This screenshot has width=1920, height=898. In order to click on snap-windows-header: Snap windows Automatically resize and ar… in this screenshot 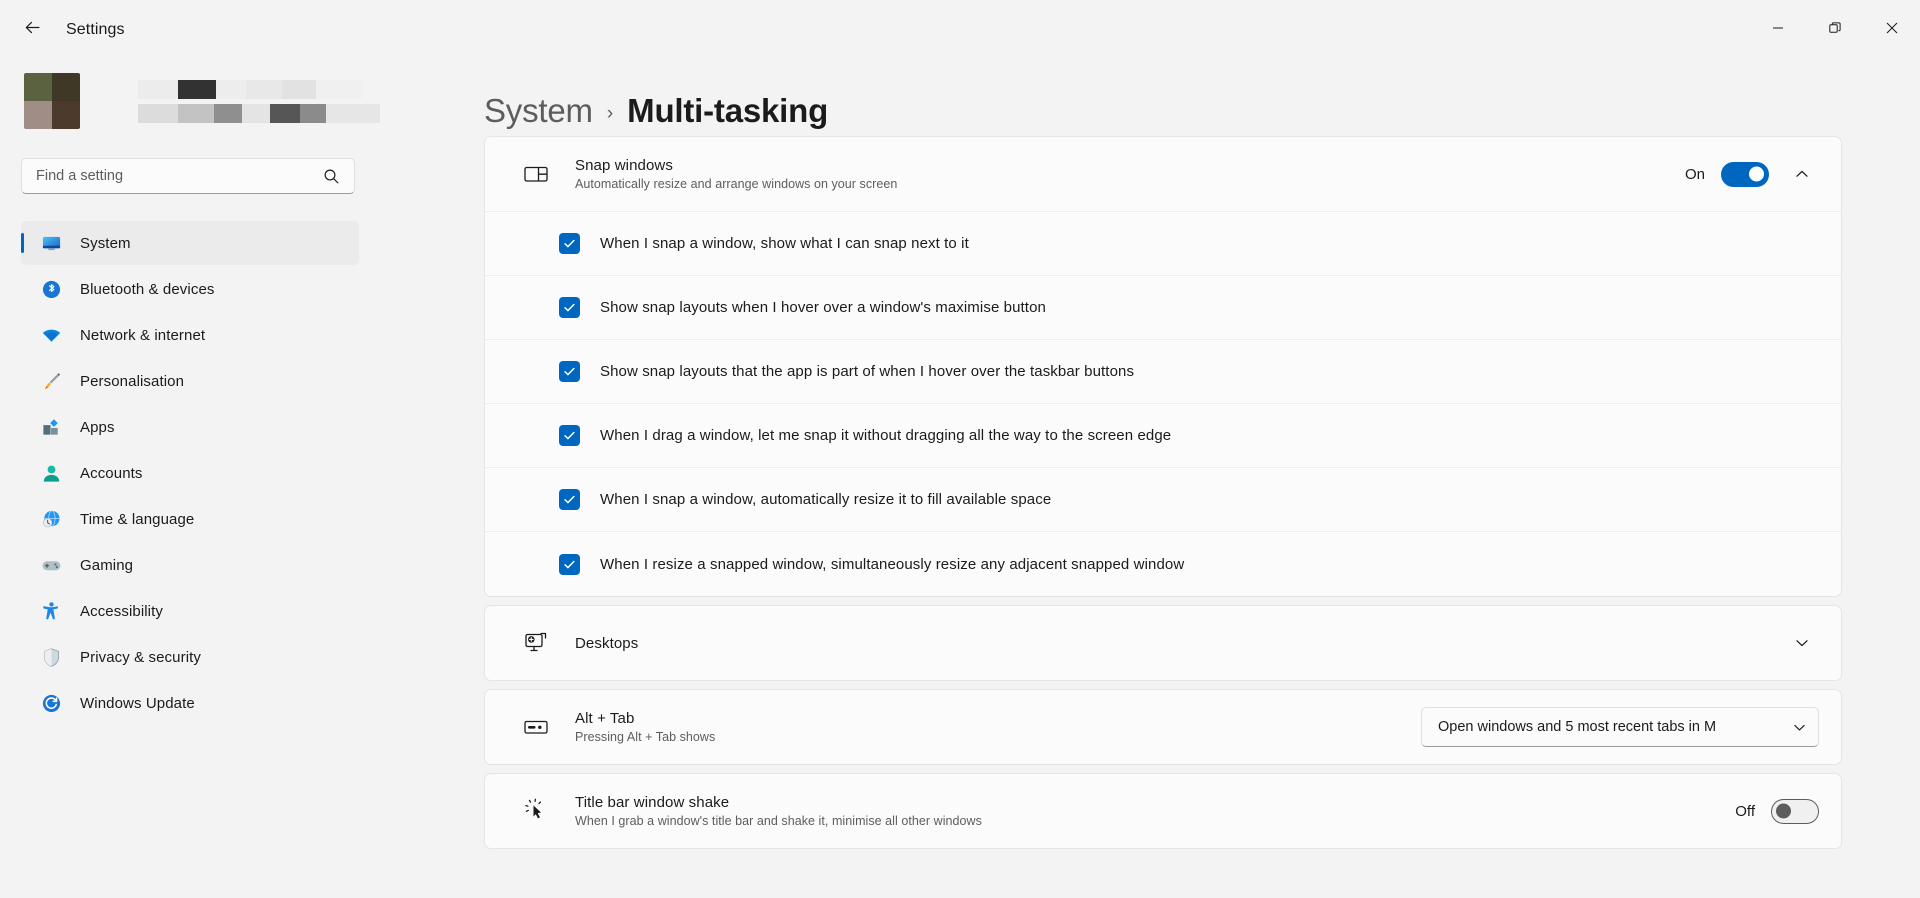, I will do `click(1163, 174)`.